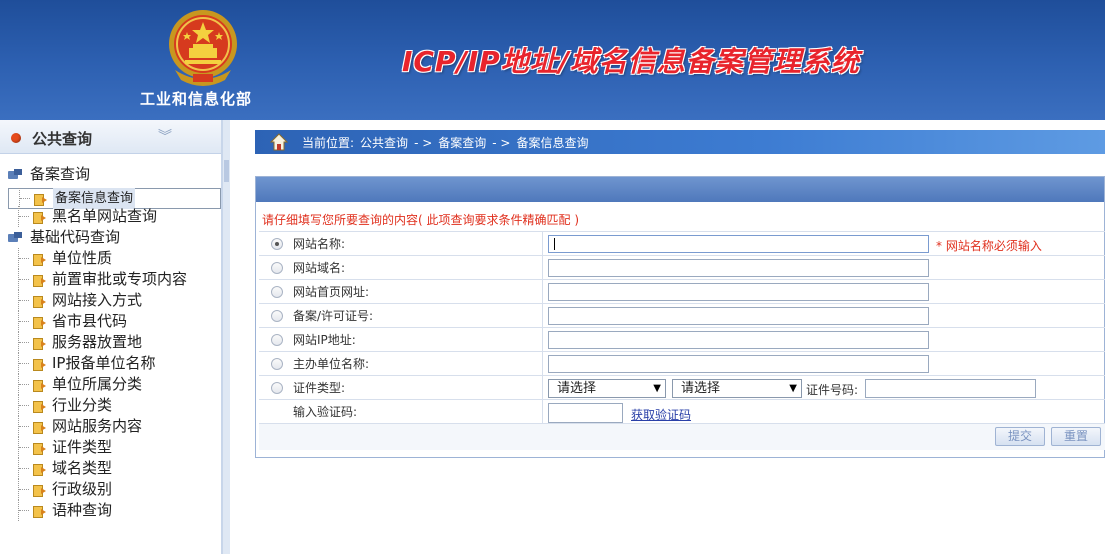  I want to click on tree-item-admin-level: 行政级别, so click(114, 489).